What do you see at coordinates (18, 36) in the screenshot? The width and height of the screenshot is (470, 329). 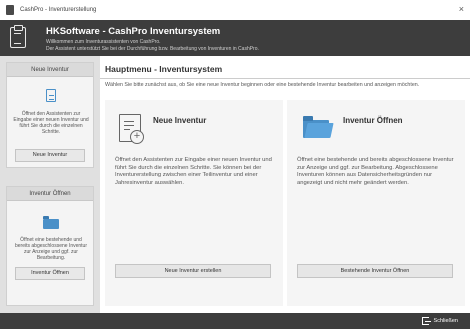 I see `clipboard-icon` at bounding box center [18, 36].